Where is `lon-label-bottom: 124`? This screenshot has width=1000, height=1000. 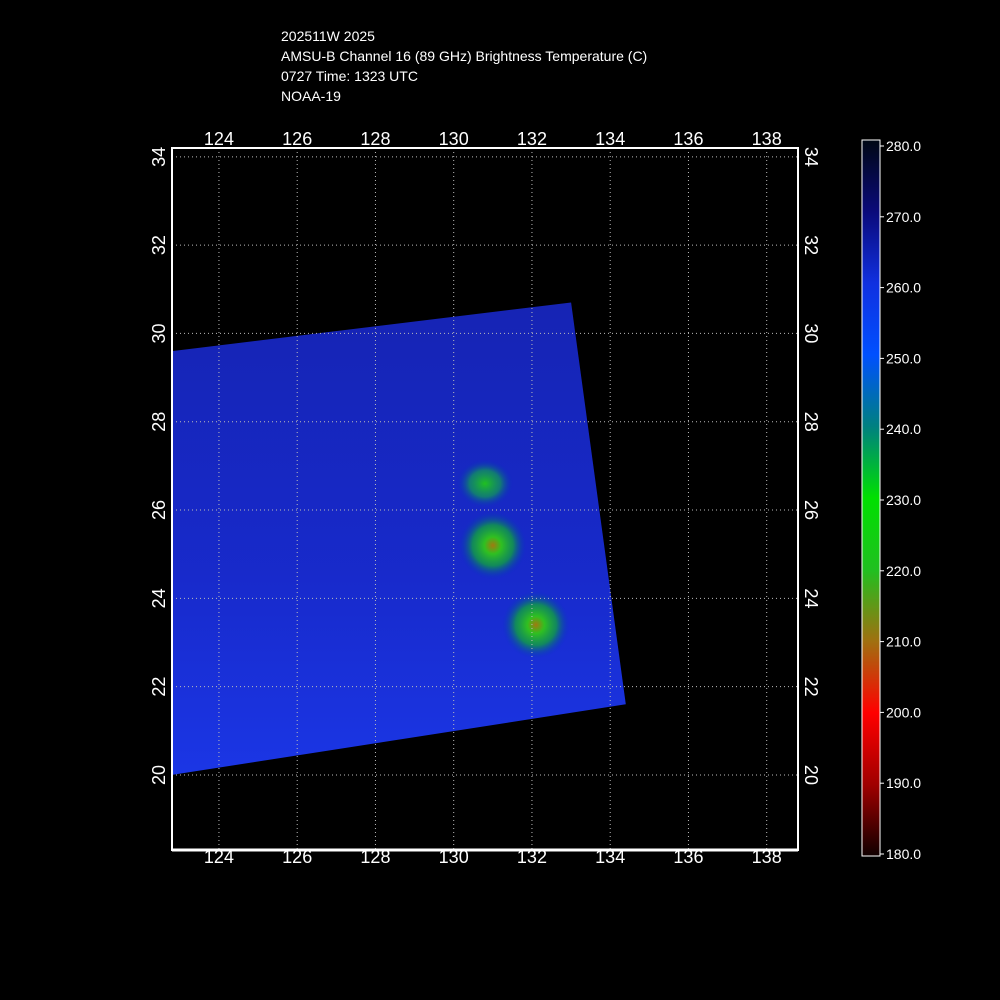
lon-label-bottom: 124 is located at coordinates (219, 857).